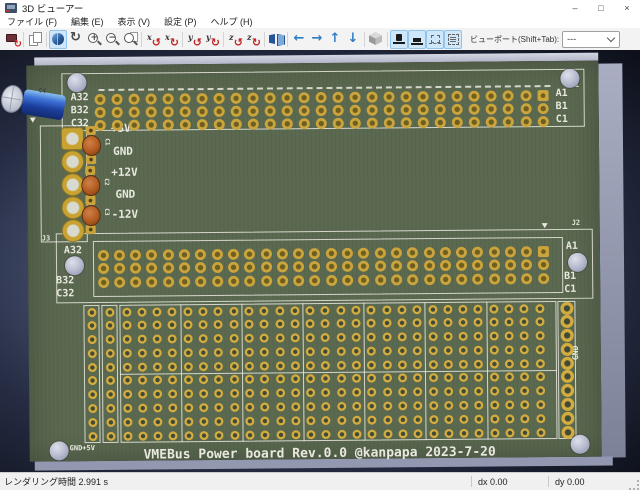  Describe the element at coordinates (134, 21) in the screenshot. I see `menu-view: 表示 (V)` at that location.